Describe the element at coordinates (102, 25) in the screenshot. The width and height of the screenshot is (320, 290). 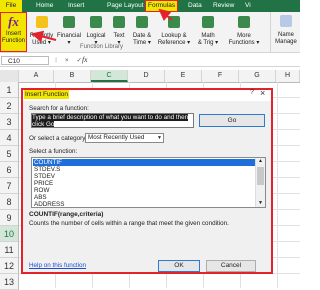
I see `annotation-arrows` at that location.